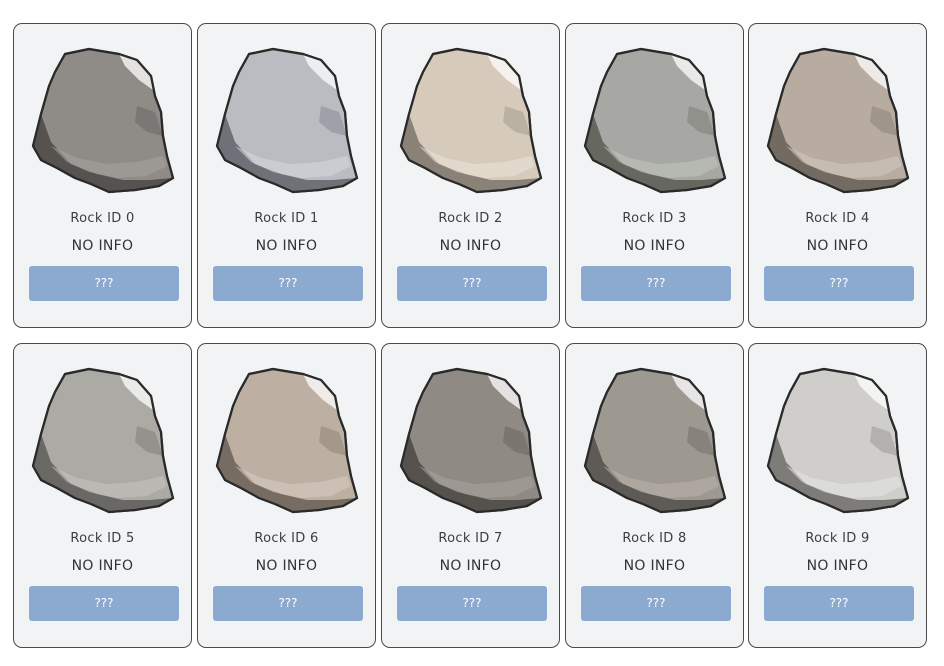  I want to click on rock-card-4: Rock ID 4 NO INFO ???, so click(837, 175).